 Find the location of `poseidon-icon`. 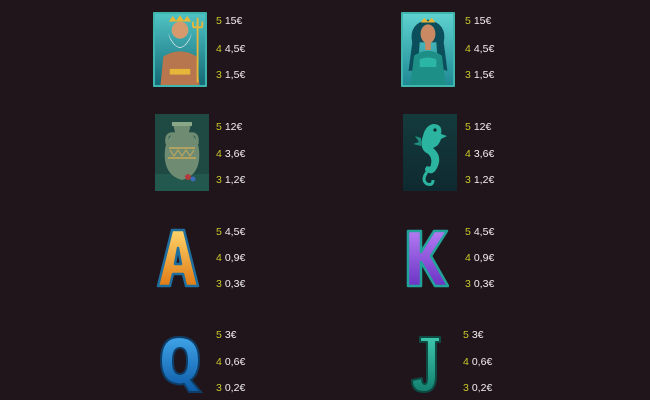

poseidon-icon is located at coordinates (180, 49).